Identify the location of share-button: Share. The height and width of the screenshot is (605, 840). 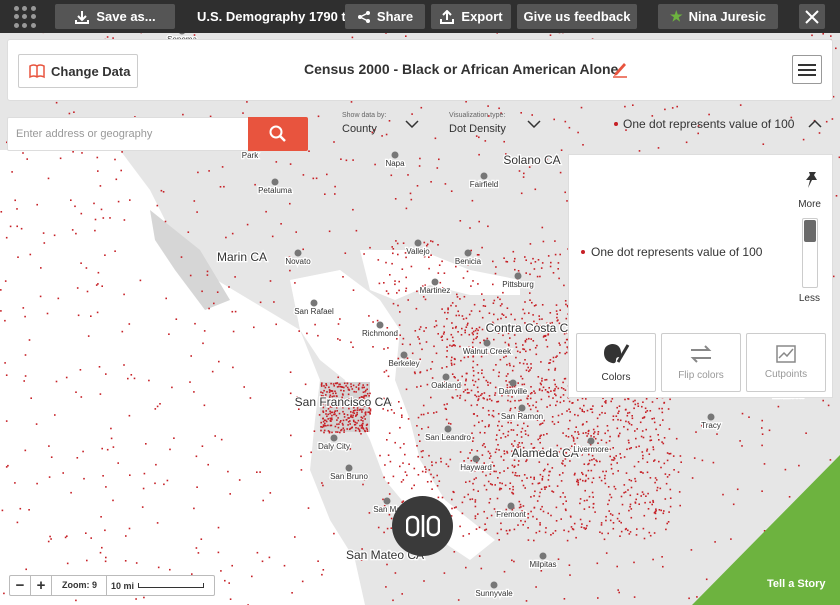
(385, 16).